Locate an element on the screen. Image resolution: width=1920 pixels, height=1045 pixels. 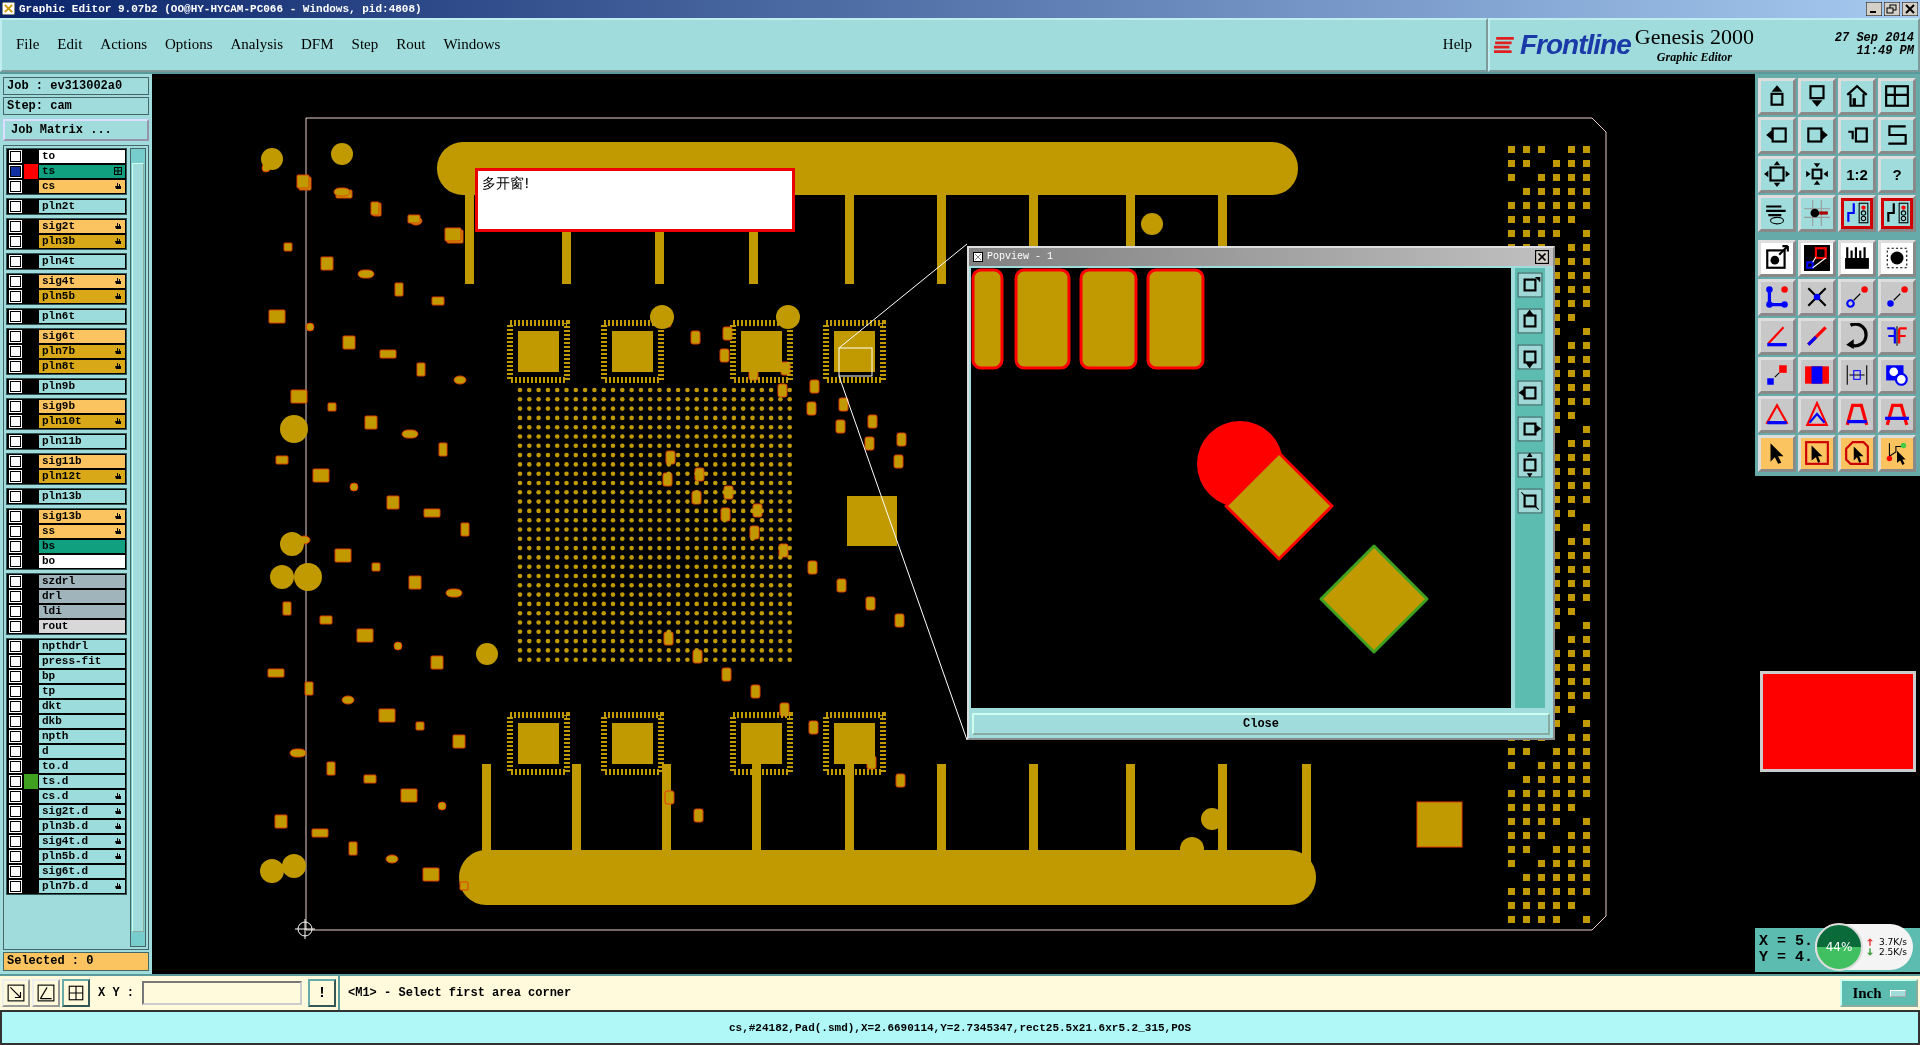
layer-name: pln2t is located at coordinates (58, 206).